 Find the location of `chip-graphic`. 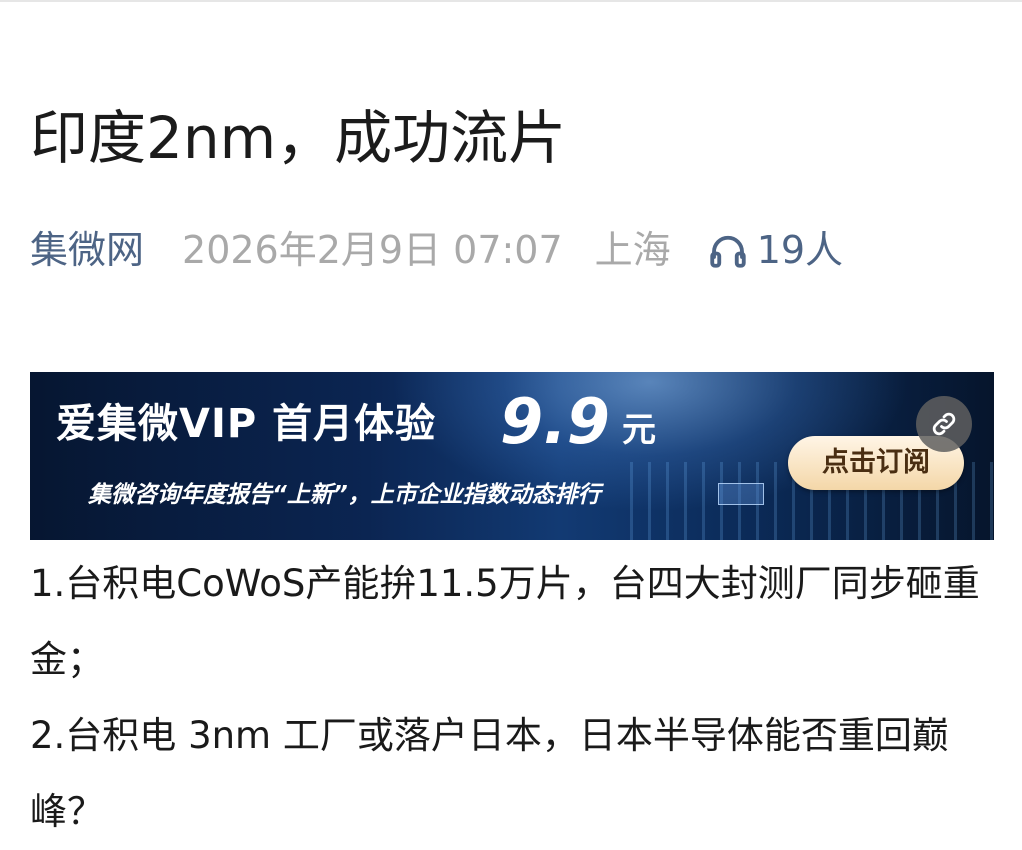

chip-graphic is located at coordinates (741, 494).